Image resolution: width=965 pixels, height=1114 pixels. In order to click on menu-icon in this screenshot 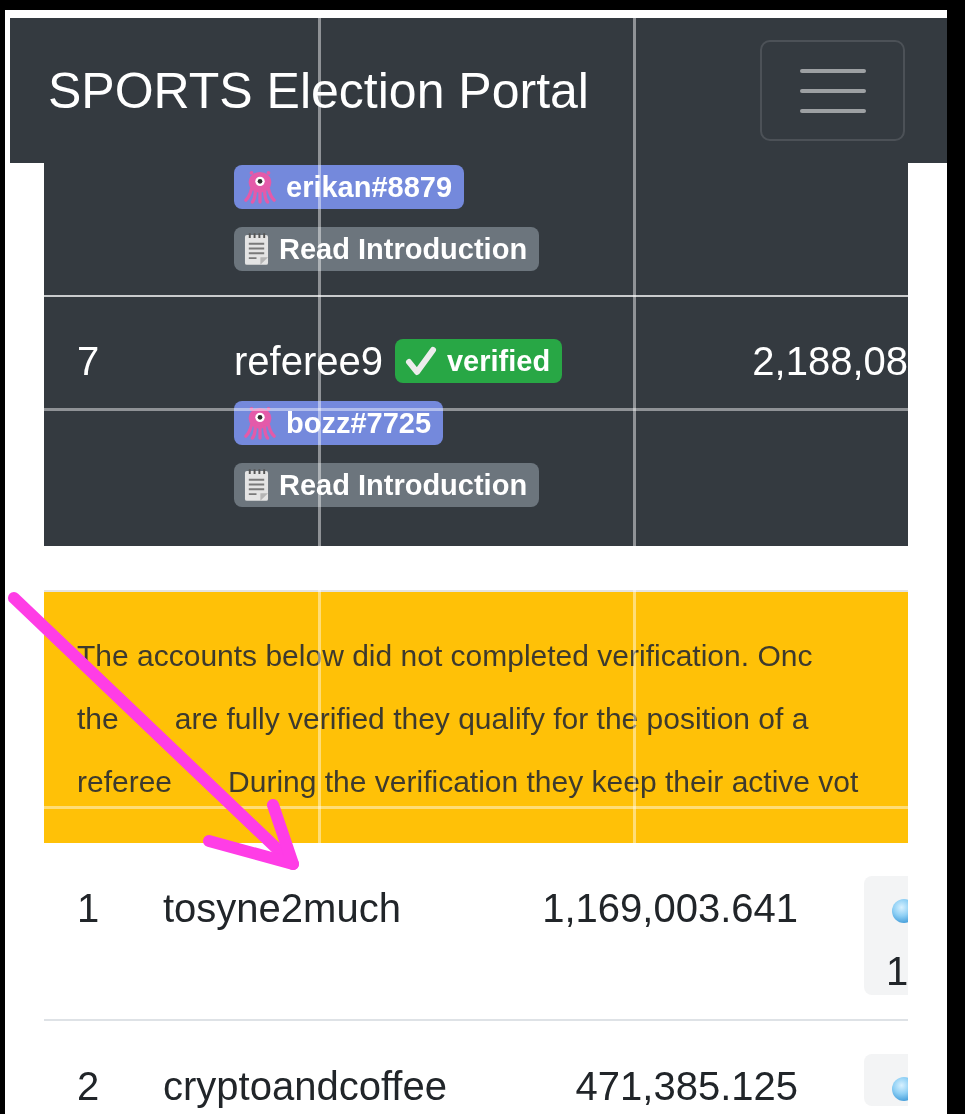, I will do `click(832, 90)`.